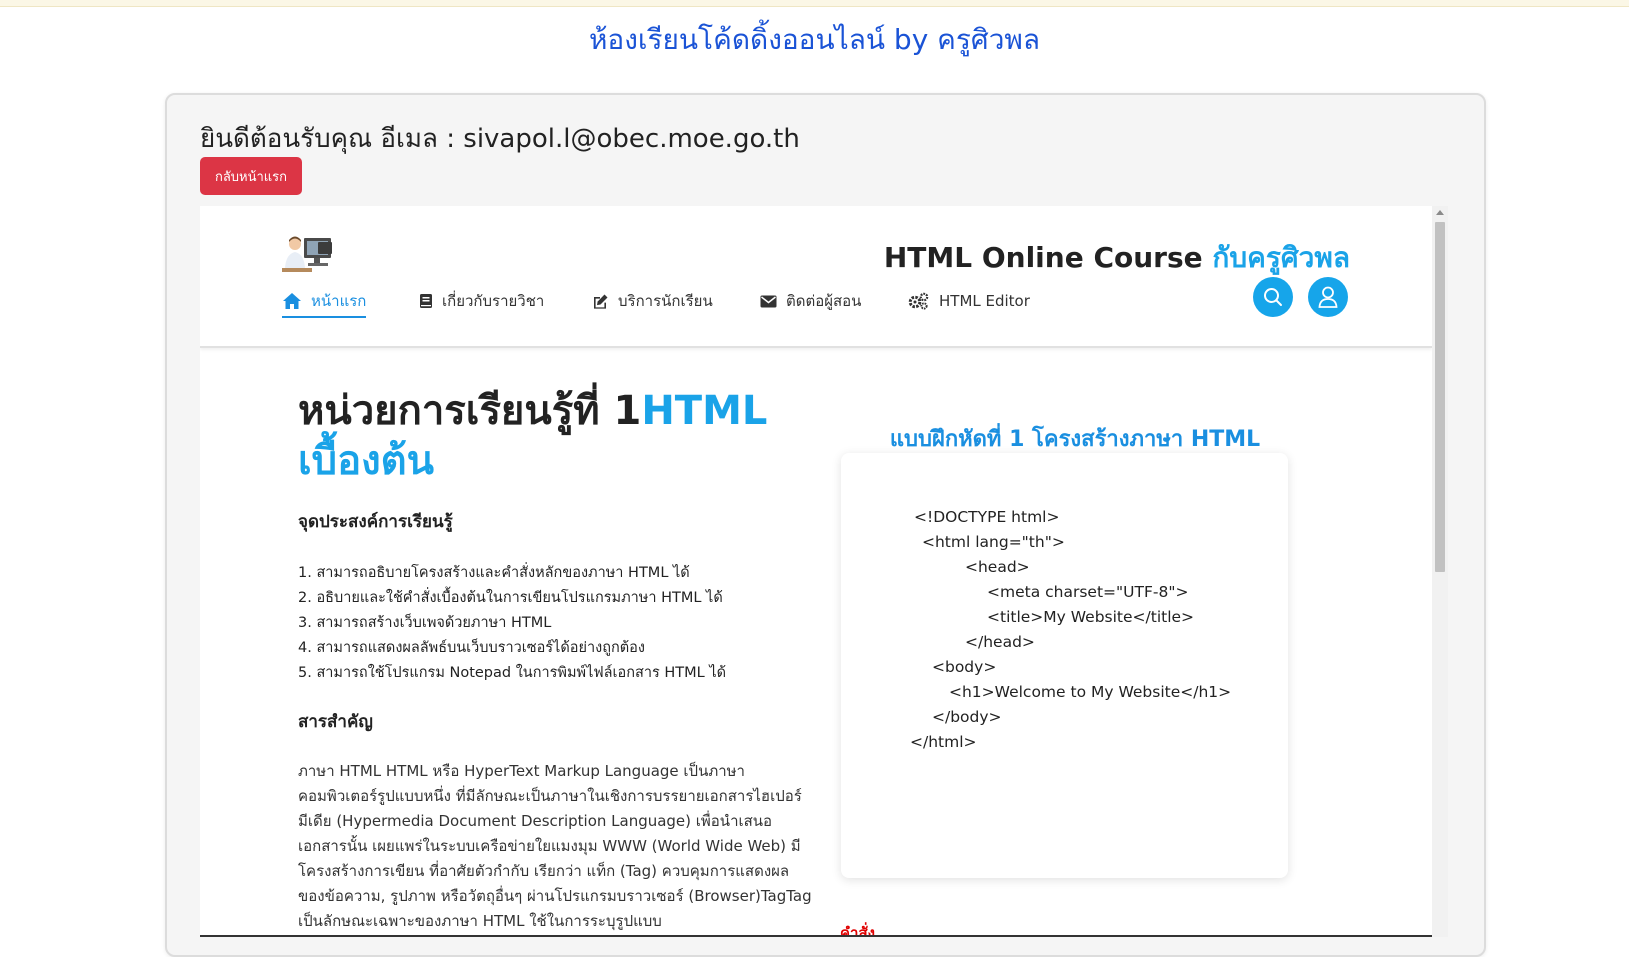 The image size is (1629, 957). What do you see at coordinates (1075, 439) in the screenshot?
I see `exercise-title: แบบฝึกหัดที่ 1 โครงสร้างภาษา HTML` at bounding box center [1075, 439].